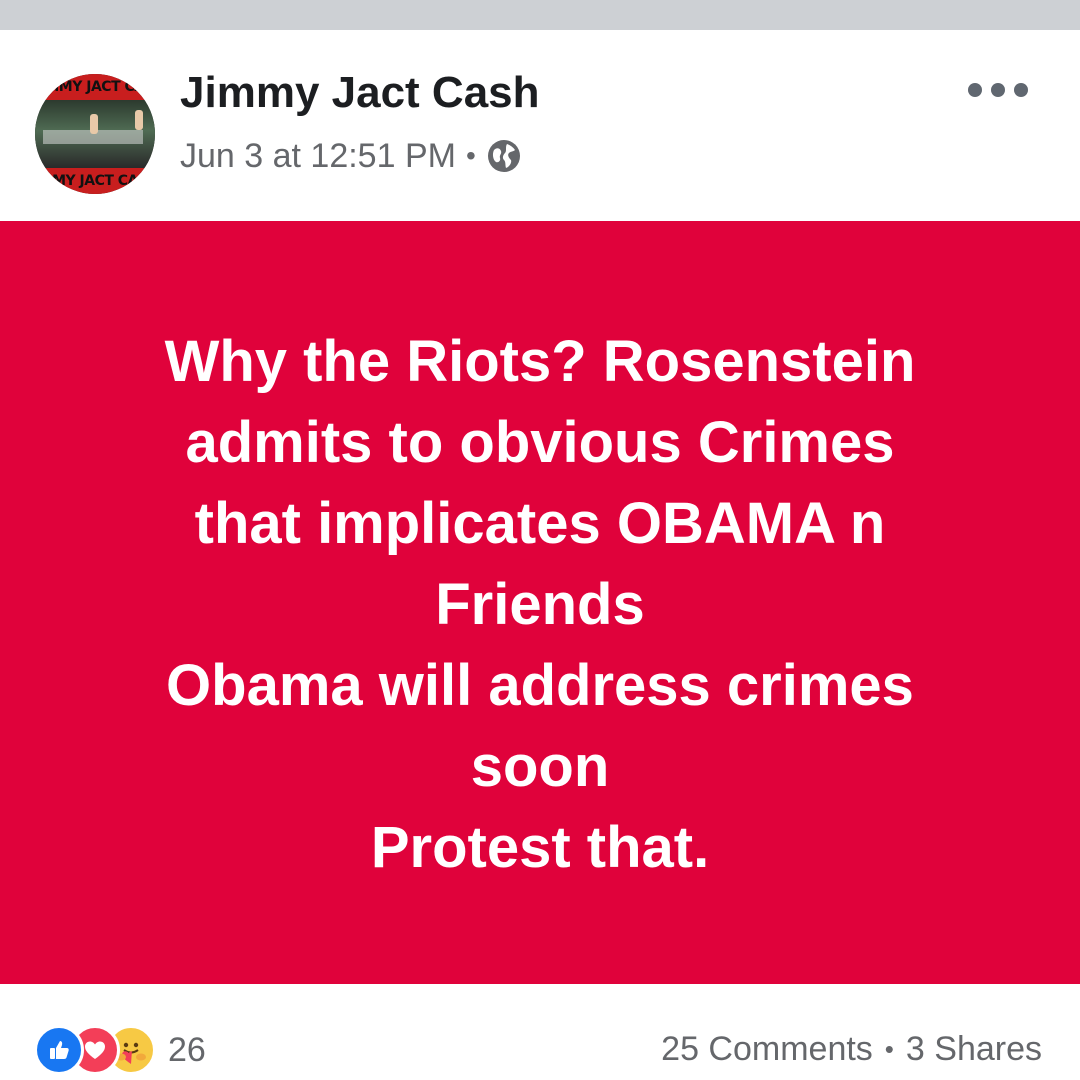 The width and height of the screenshot is (1080, 1080). Describe the element at coordinates (974, 1049) in the screenshot. I see `shares-link: 3 Shares` at that location.